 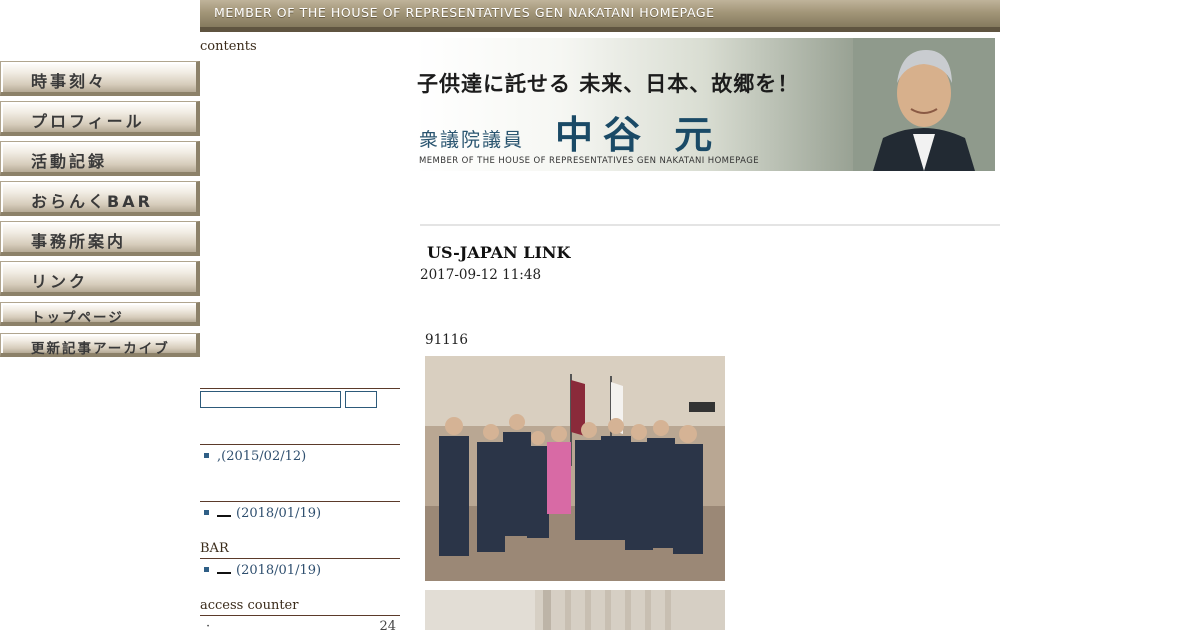 What do you see at coordinates (710, 225) in the screenshot?
I see `content-divider` at bounding box center [710, 225].